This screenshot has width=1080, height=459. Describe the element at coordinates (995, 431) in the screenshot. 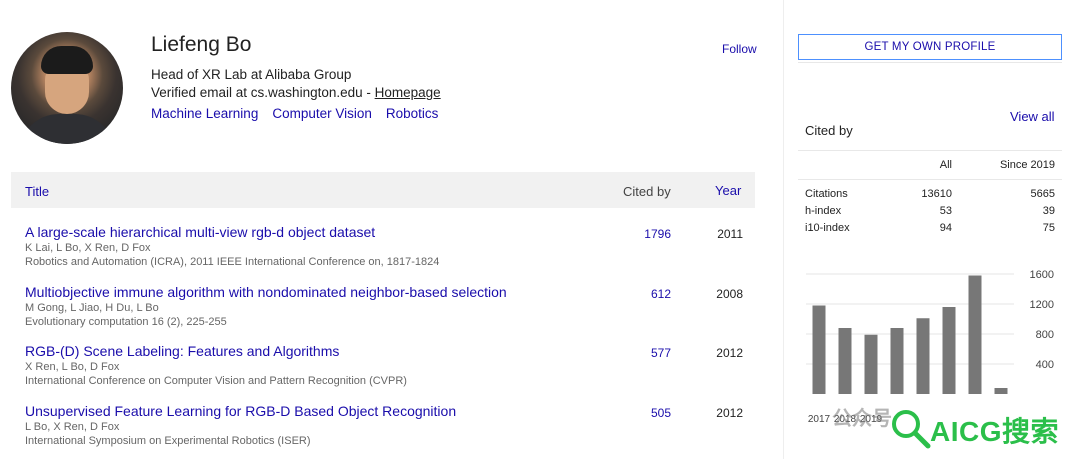

I see `watermark-text: AICG搜索` at that location.